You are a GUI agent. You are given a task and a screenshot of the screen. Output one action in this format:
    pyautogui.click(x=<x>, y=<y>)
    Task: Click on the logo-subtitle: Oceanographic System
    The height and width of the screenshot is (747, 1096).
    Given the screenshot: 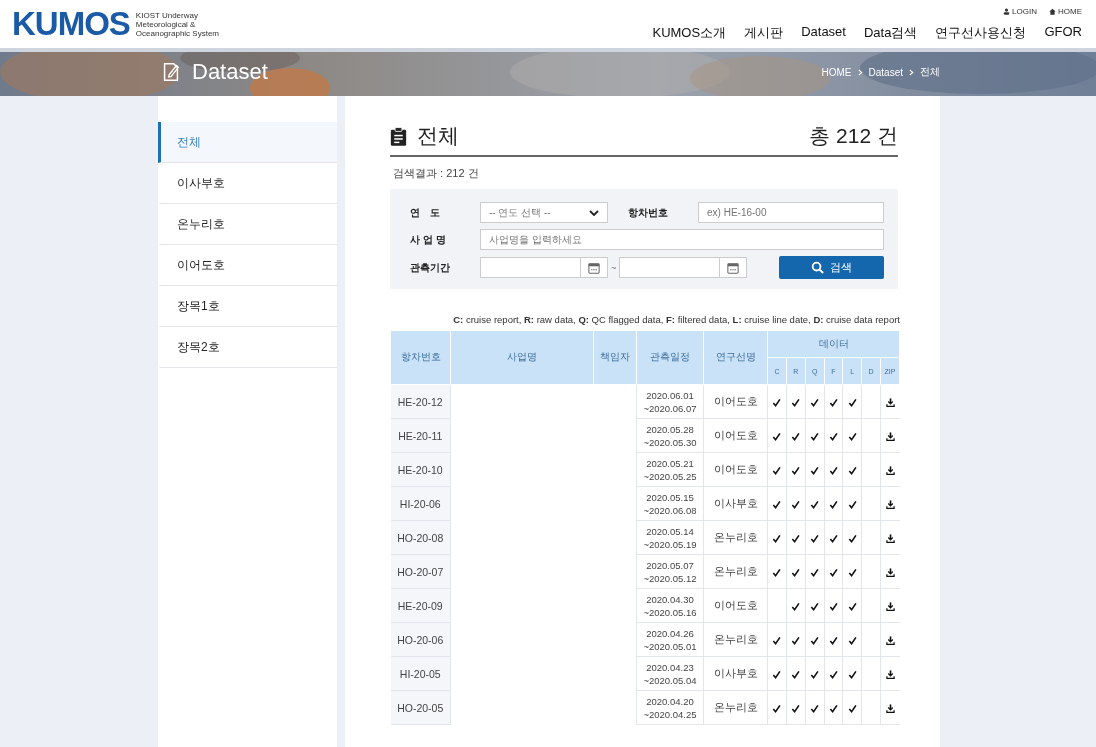 What is the action you would take?
    pyautogui.click(x=177, y=33)
    